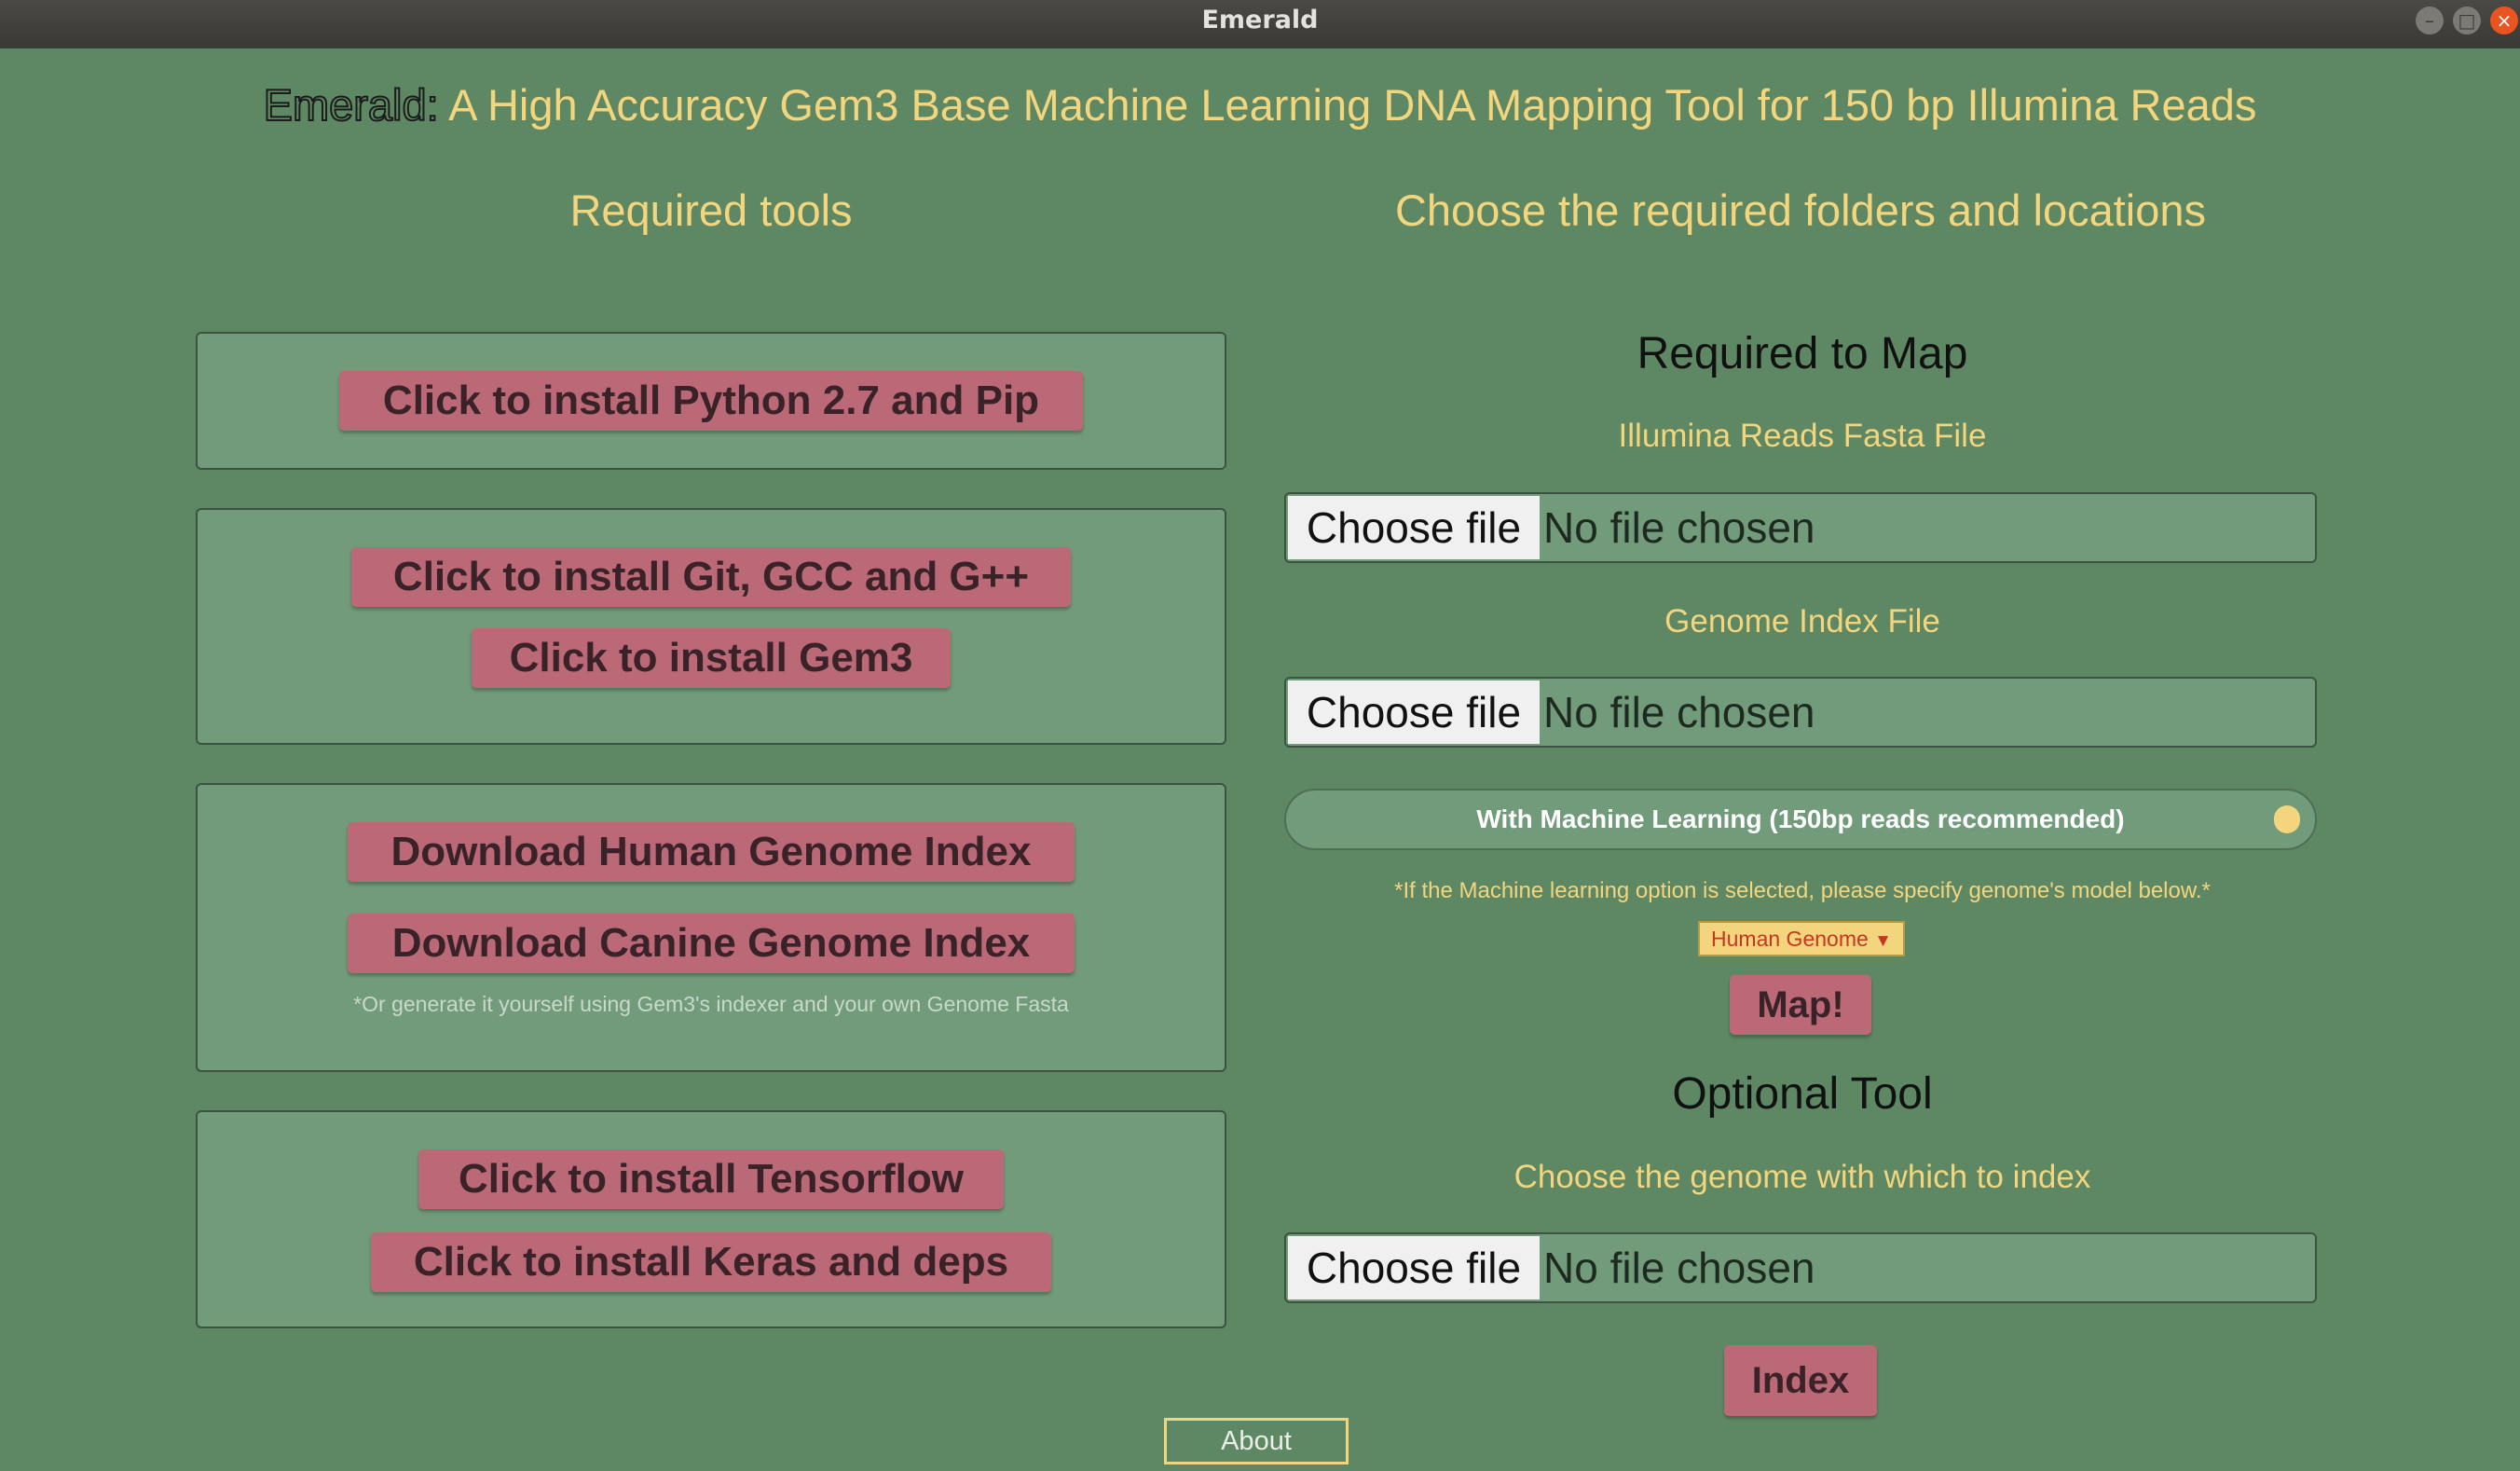 This screenshot has height=1471, width=2520. What do you see at coordinates (1802, 436) in the screenshot?
I see `reads-file-label: Illumina Reads Fasta File` at bounding box center [1802, 436].